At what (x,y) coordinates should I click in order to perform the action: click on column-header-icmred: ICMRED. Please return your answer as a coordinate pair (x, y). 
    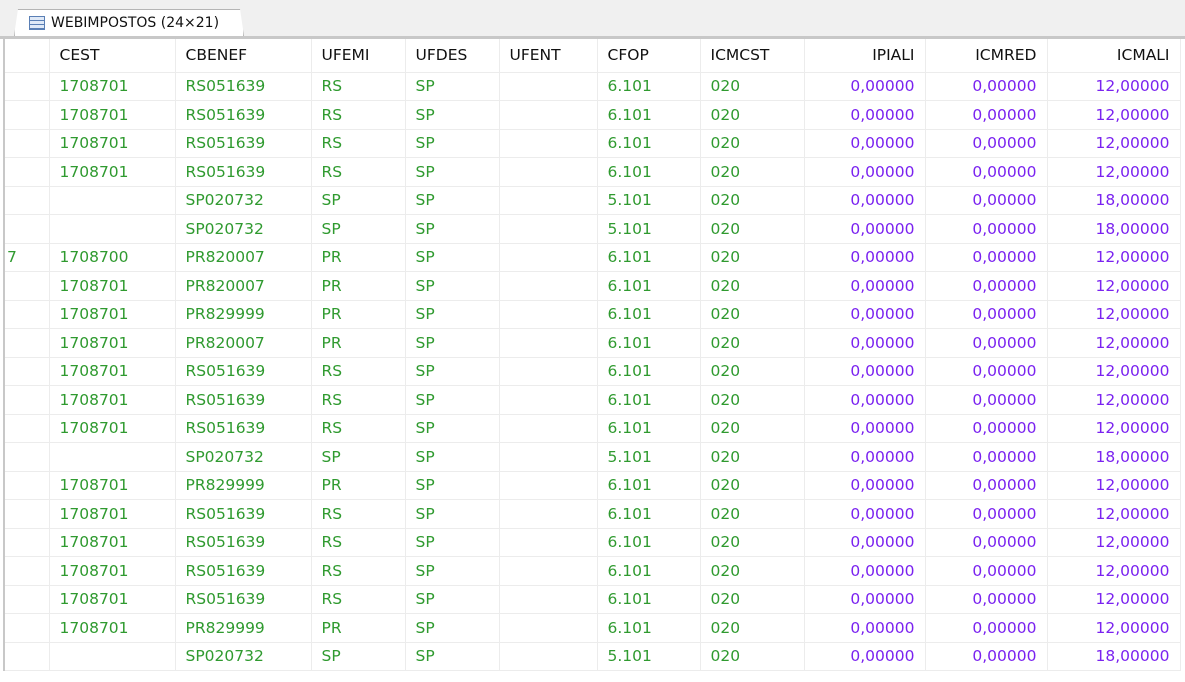
    Looking at the image, I should click on (986, 56).